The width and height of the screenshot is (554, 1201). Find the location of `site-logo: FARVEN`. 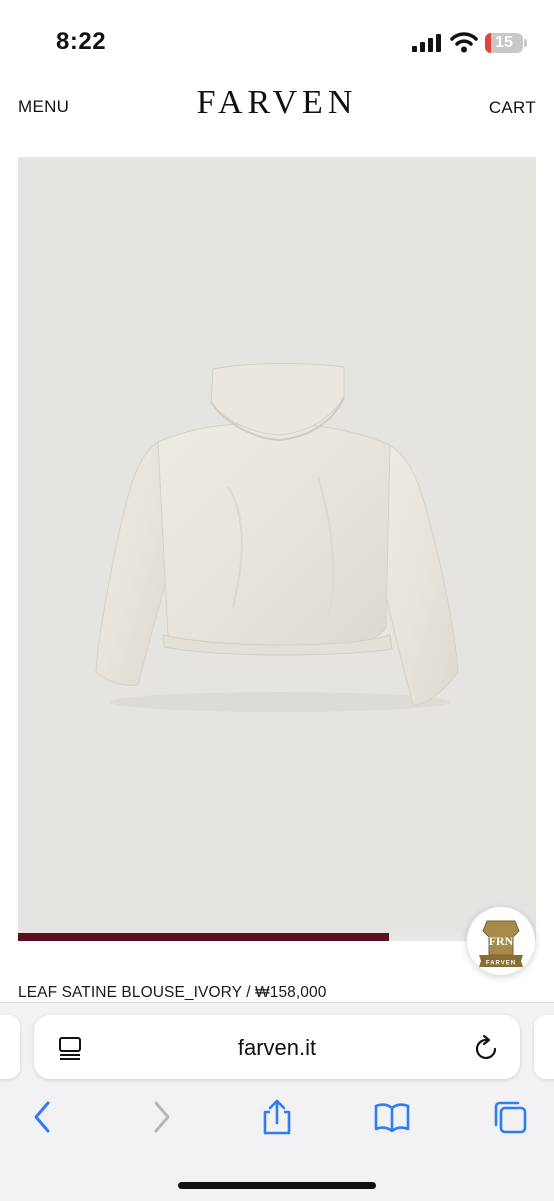

site-logo: FARVEN is located at coordinates (277, 103).